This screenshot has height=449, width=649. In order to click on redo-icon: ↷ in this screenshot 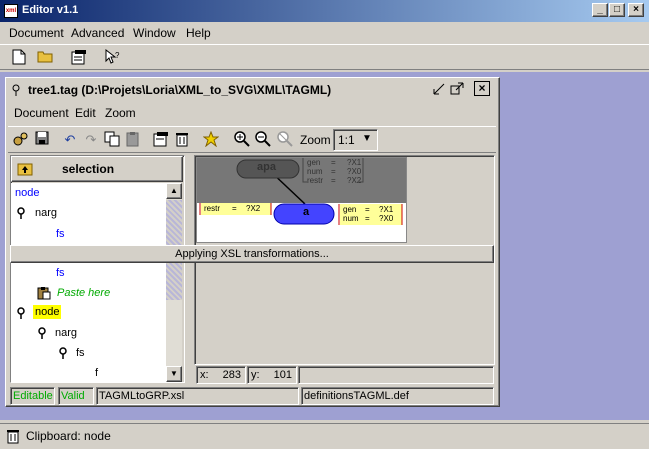, I will do `click(91, 140)`.